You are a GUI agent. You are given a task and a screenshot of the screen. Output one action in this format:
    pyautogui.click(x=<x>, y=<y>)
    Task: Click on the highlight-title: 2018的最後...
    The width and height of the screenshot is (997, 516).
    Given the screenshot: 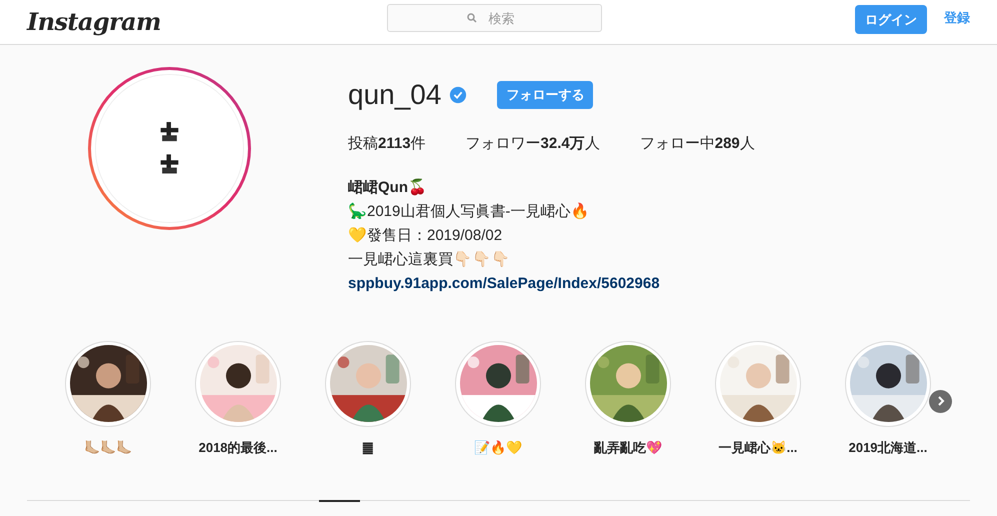 What is the action you would take?
    pyautogui.click(x=238, y=447)
    